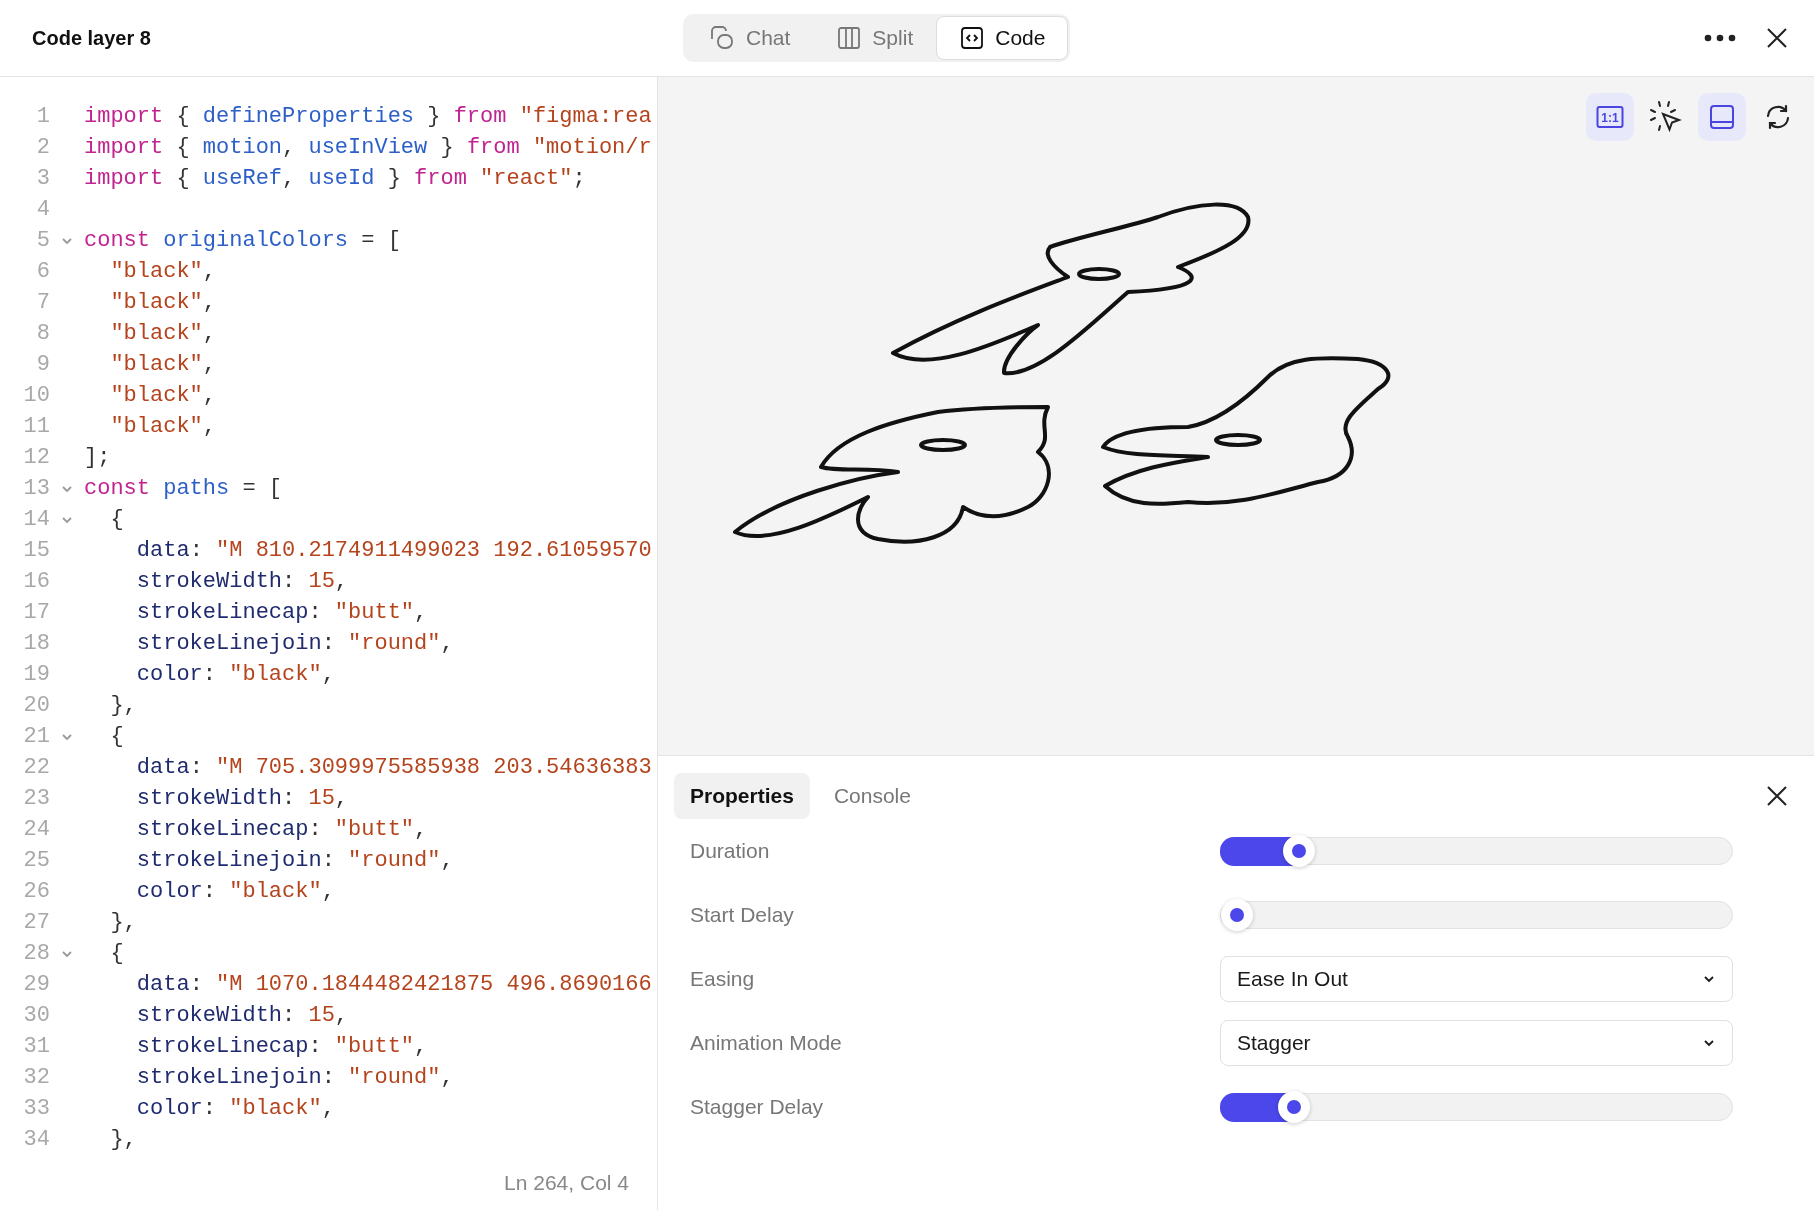  What do you see at coordinates (42, 147) in the screenshot?
I see `line-number: 2` at bounding box center [42, 147].